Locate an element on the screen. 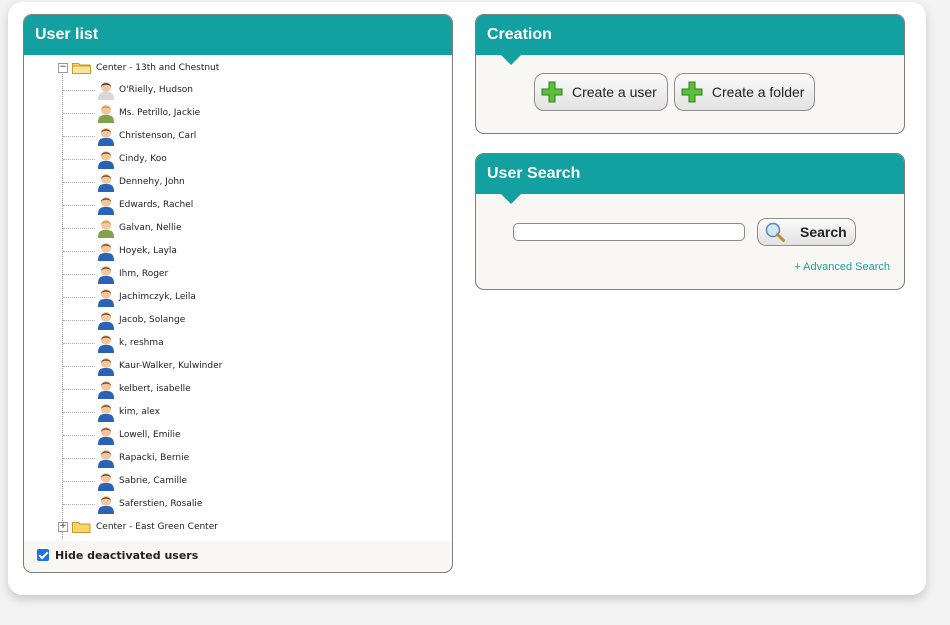 Image resolution: width=950 pixels, height=625 pixels. user-name-label: Edwards, Rachel is located at coordinates (156, 205).